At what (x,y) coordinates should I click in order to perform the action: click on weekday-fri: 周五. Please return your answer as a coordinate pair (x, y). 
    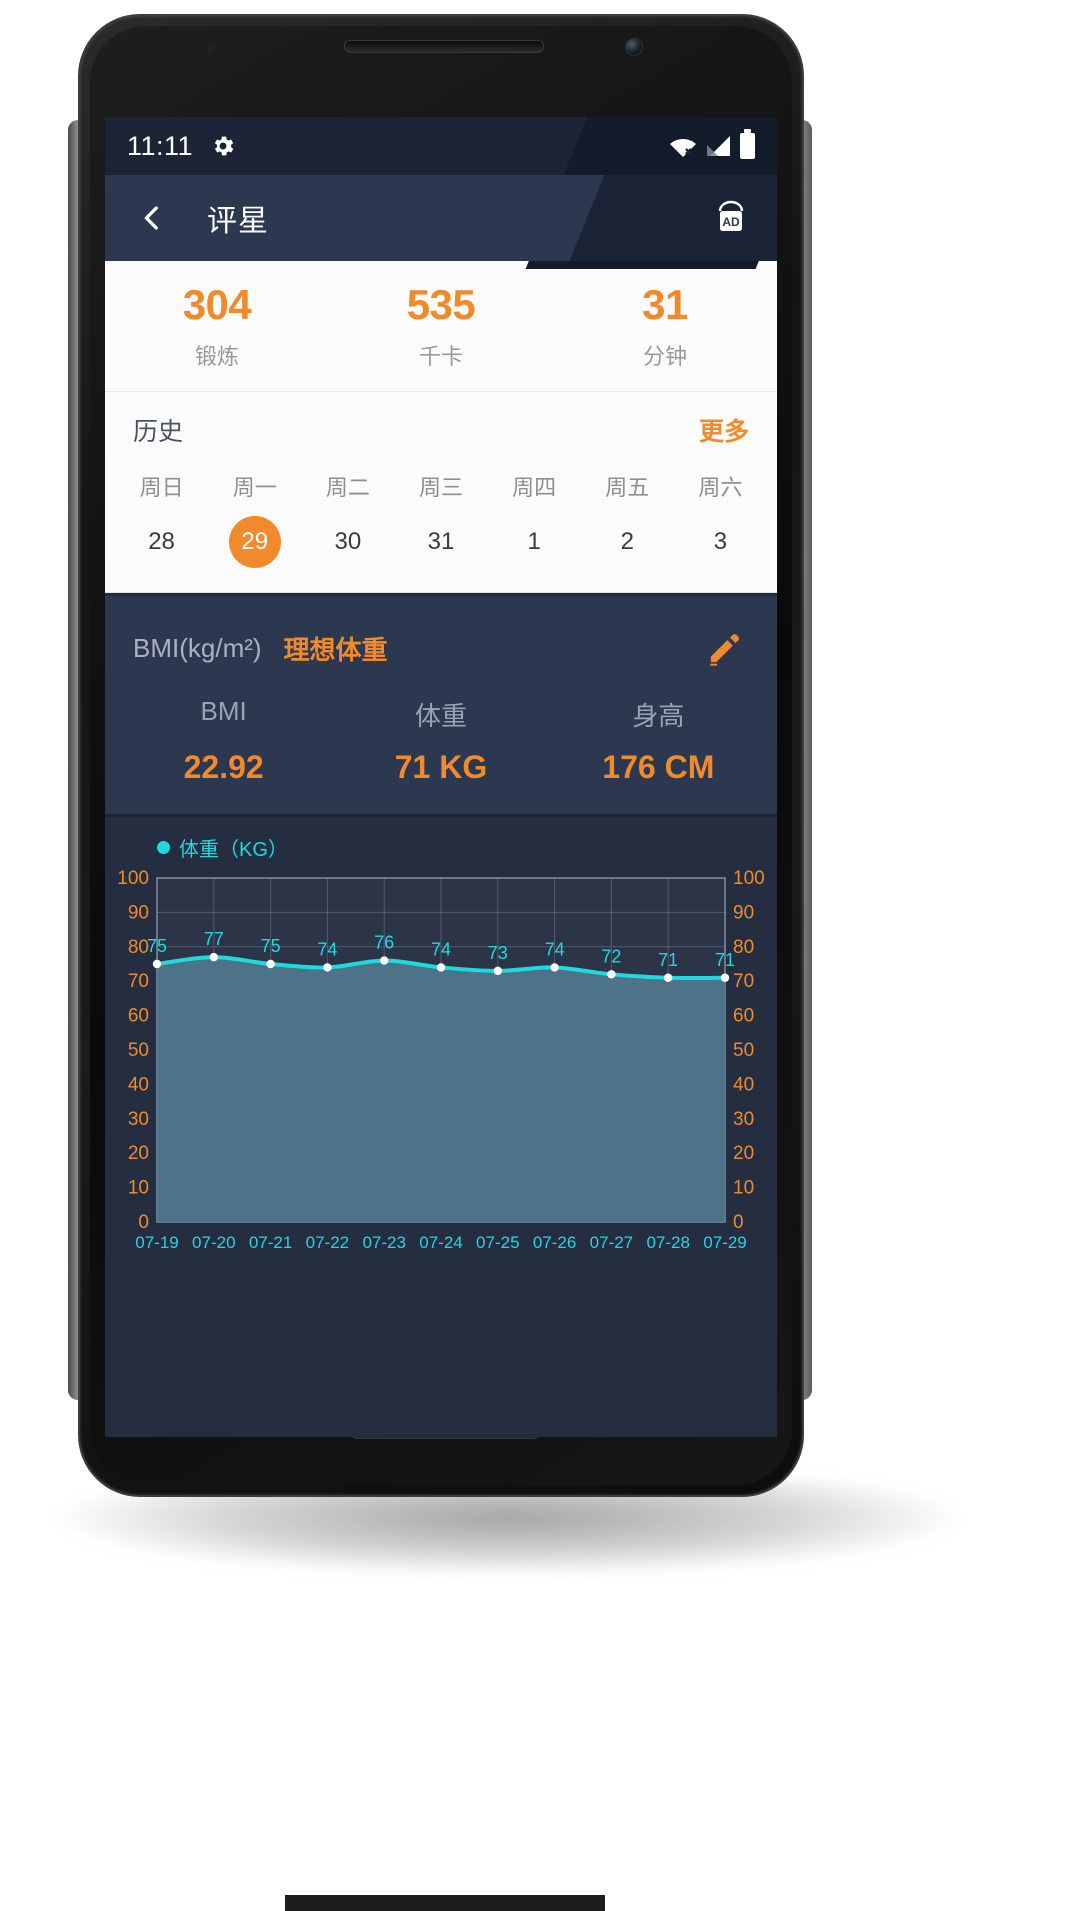
    Looking at the image, I should click on (627, 488).